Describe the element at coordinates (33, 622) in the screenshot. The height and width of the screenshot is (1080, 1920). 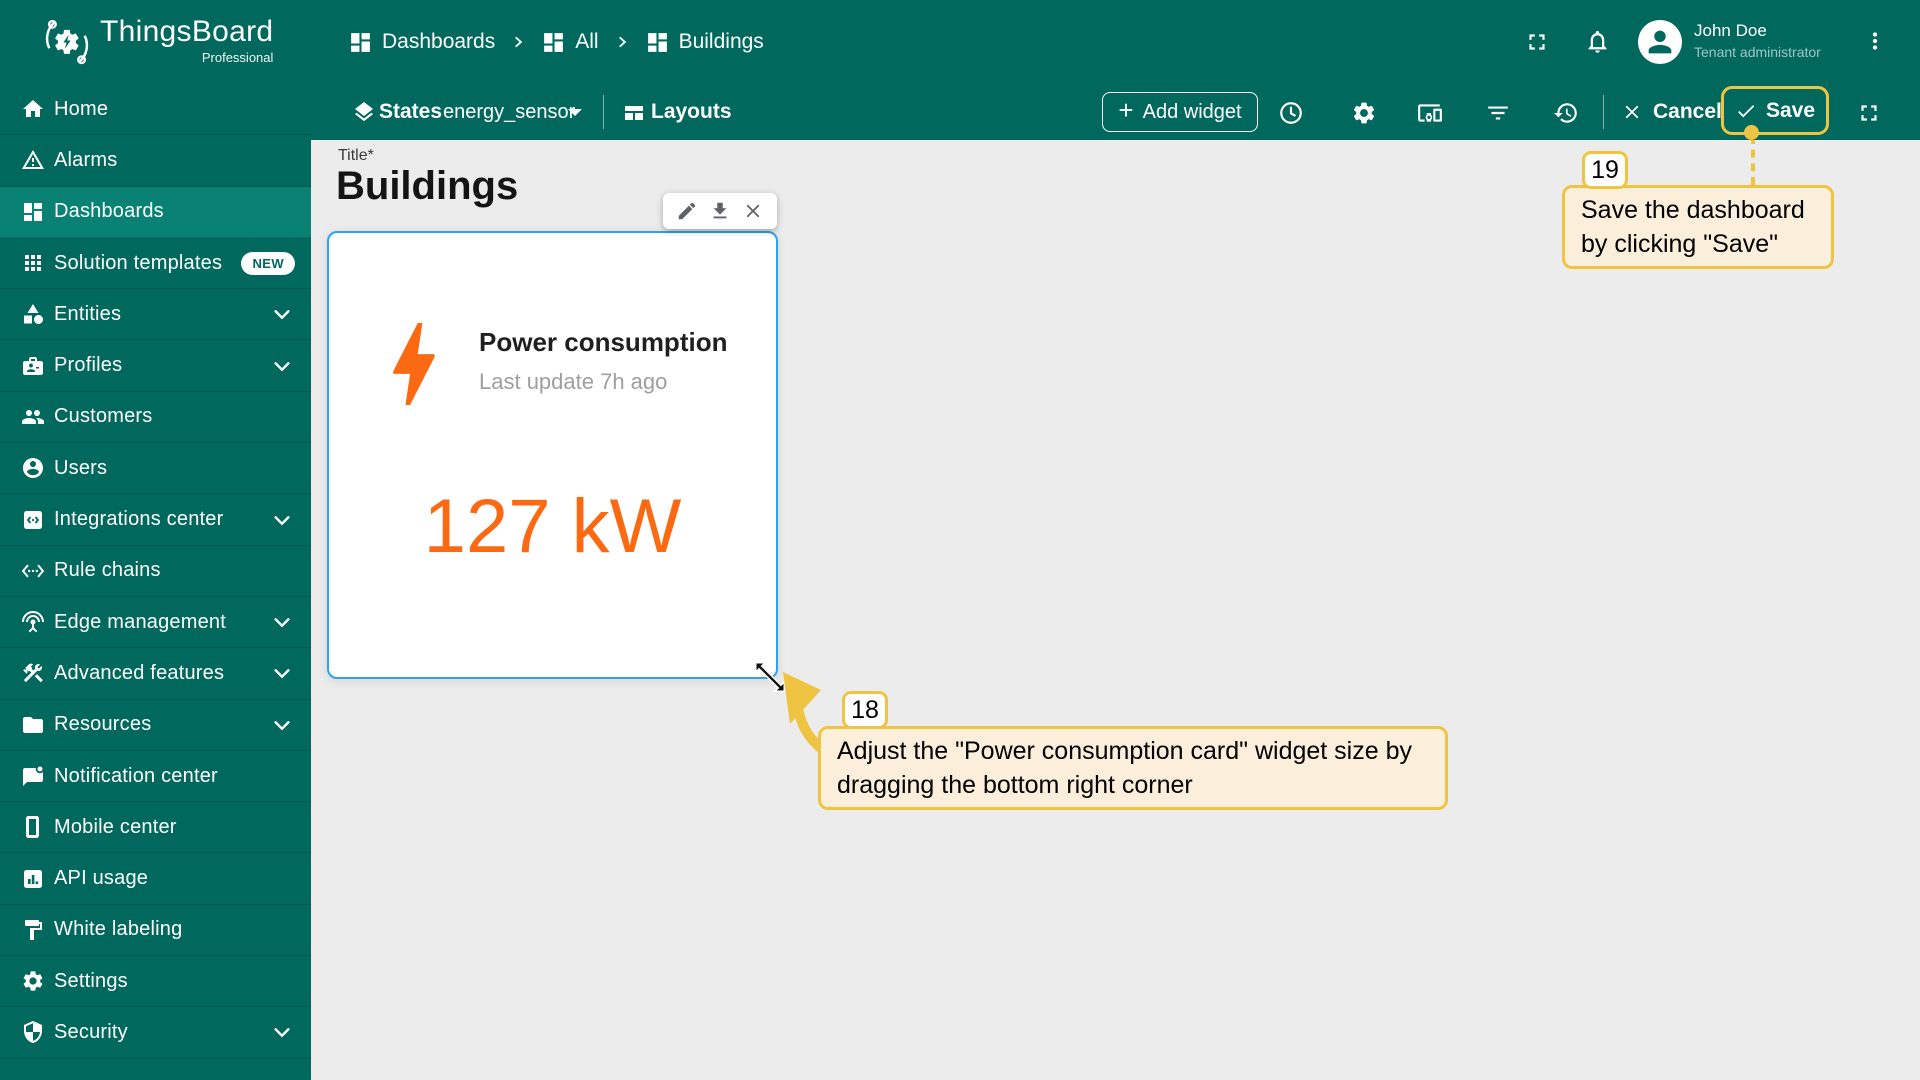
I see `antenna-icon` at that location.